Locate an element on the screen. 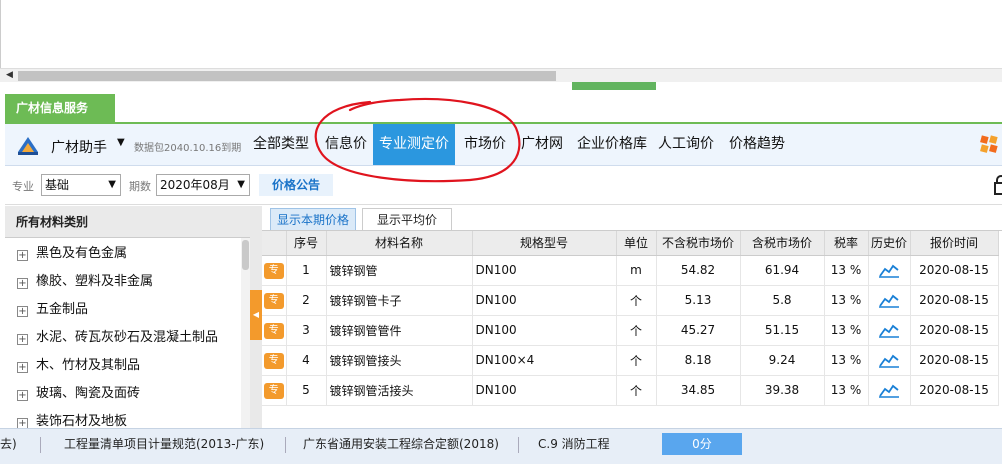 Image resolution: width=1002 pixels, height=464 pixels. cell-price-ex-tax: 54.82 is located at coordinates (698, 270).